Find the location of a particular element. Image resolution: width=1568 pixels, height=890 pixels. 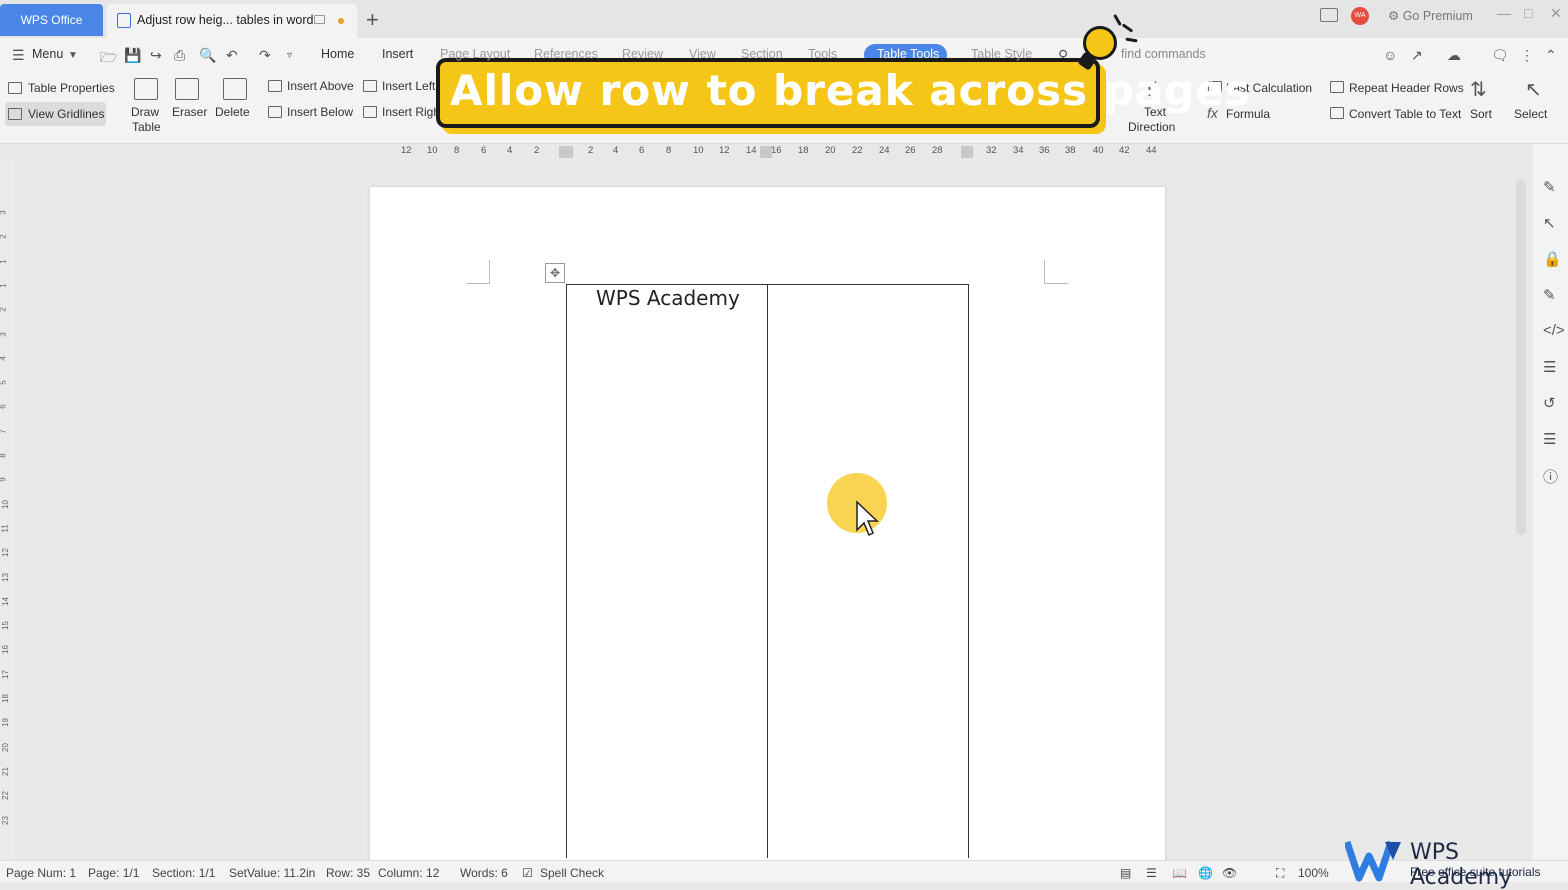

vertical-ruler-number: 14 is located at coordinates (5, 601).